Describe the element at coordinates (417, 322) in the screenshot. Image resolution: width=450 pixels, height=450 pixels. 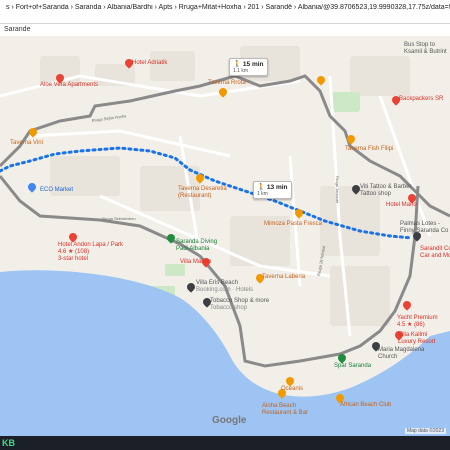
I see `place-label: Yacht Premium 4.5 ★ (86)` at that location.